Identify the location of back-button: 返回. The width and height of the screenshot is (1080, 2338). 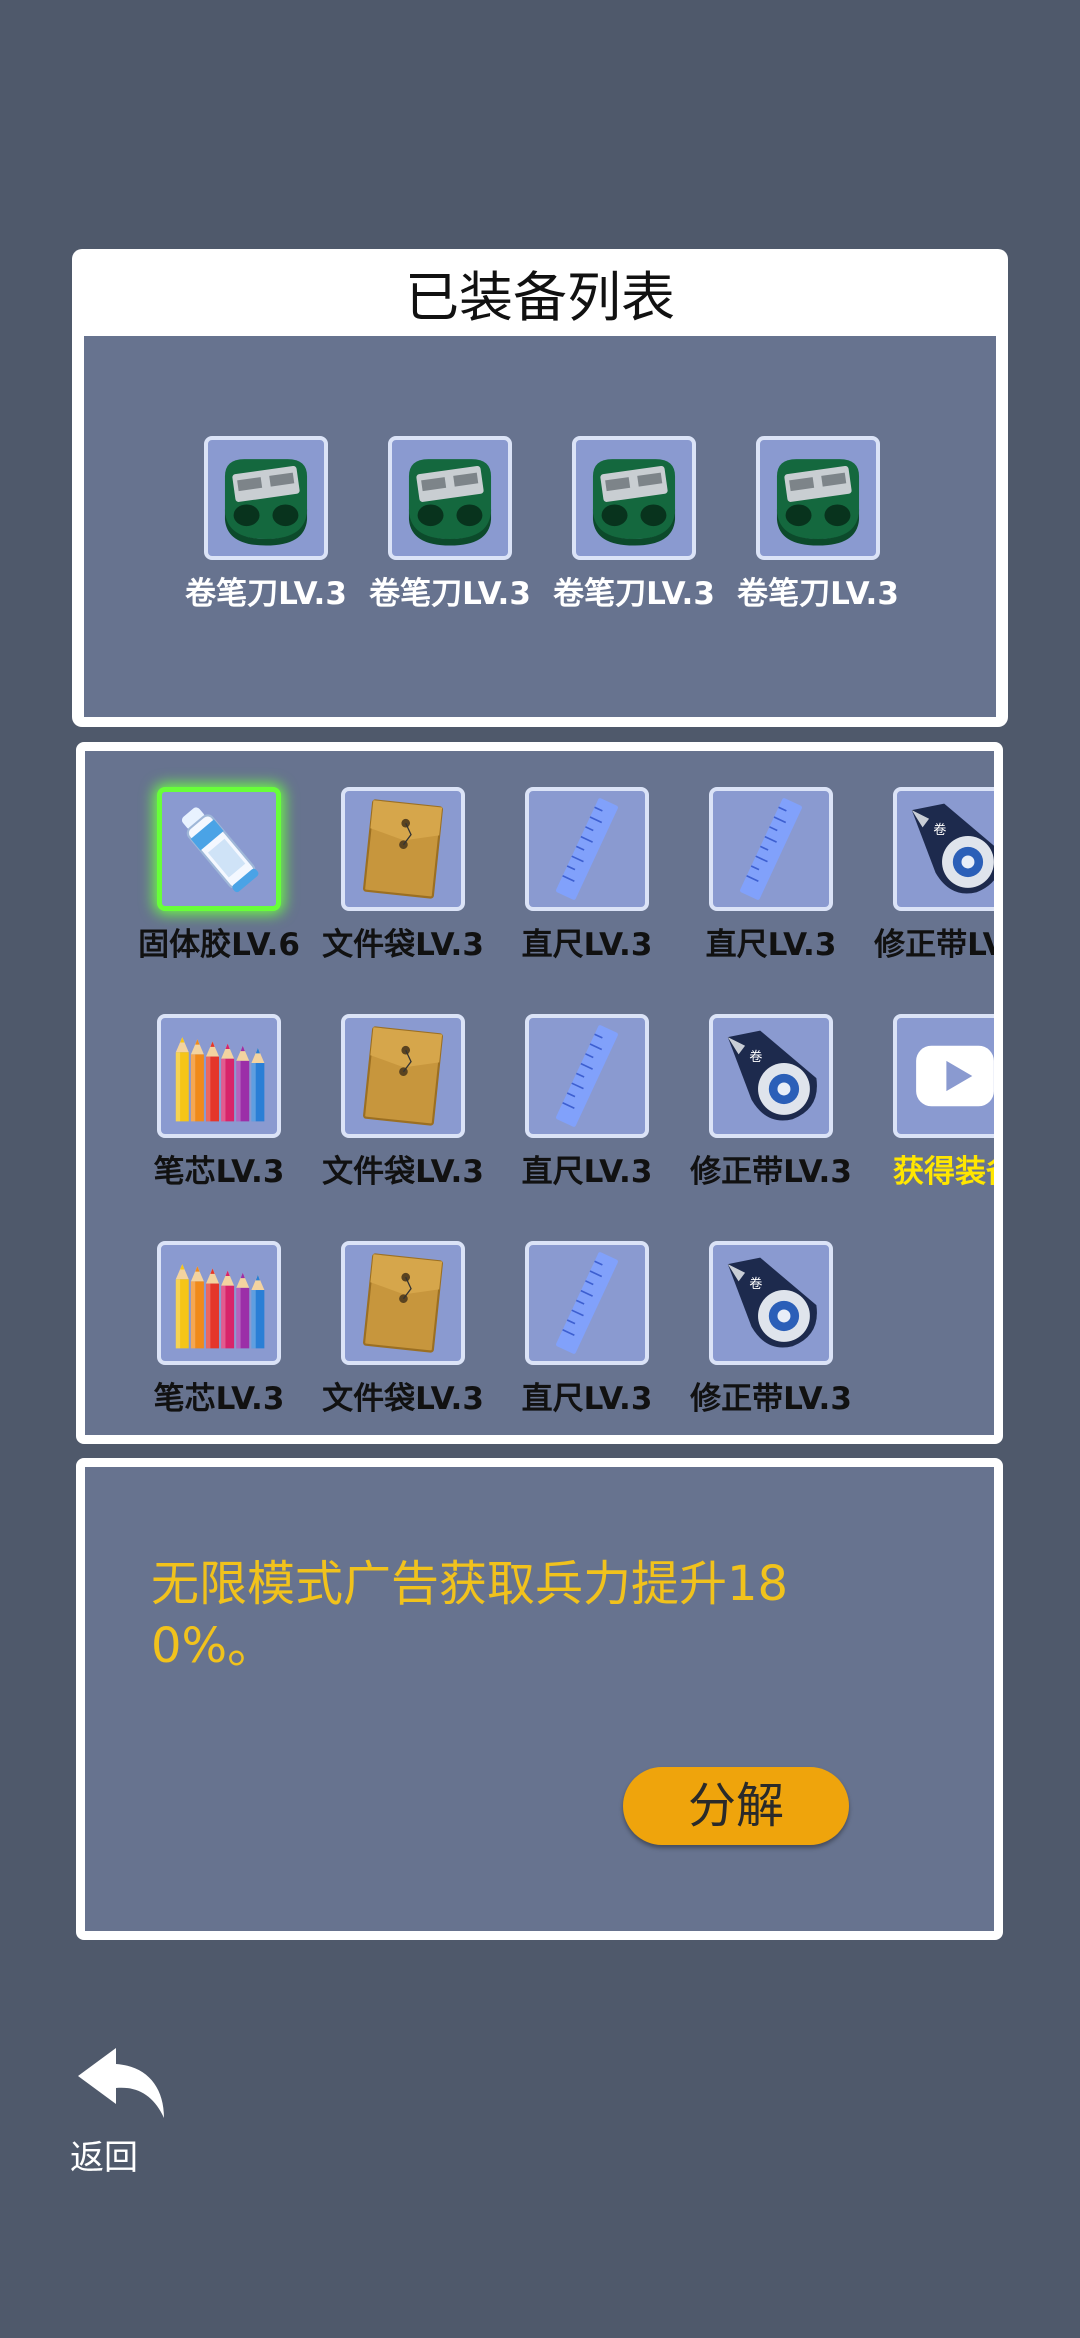
(125, 2110).